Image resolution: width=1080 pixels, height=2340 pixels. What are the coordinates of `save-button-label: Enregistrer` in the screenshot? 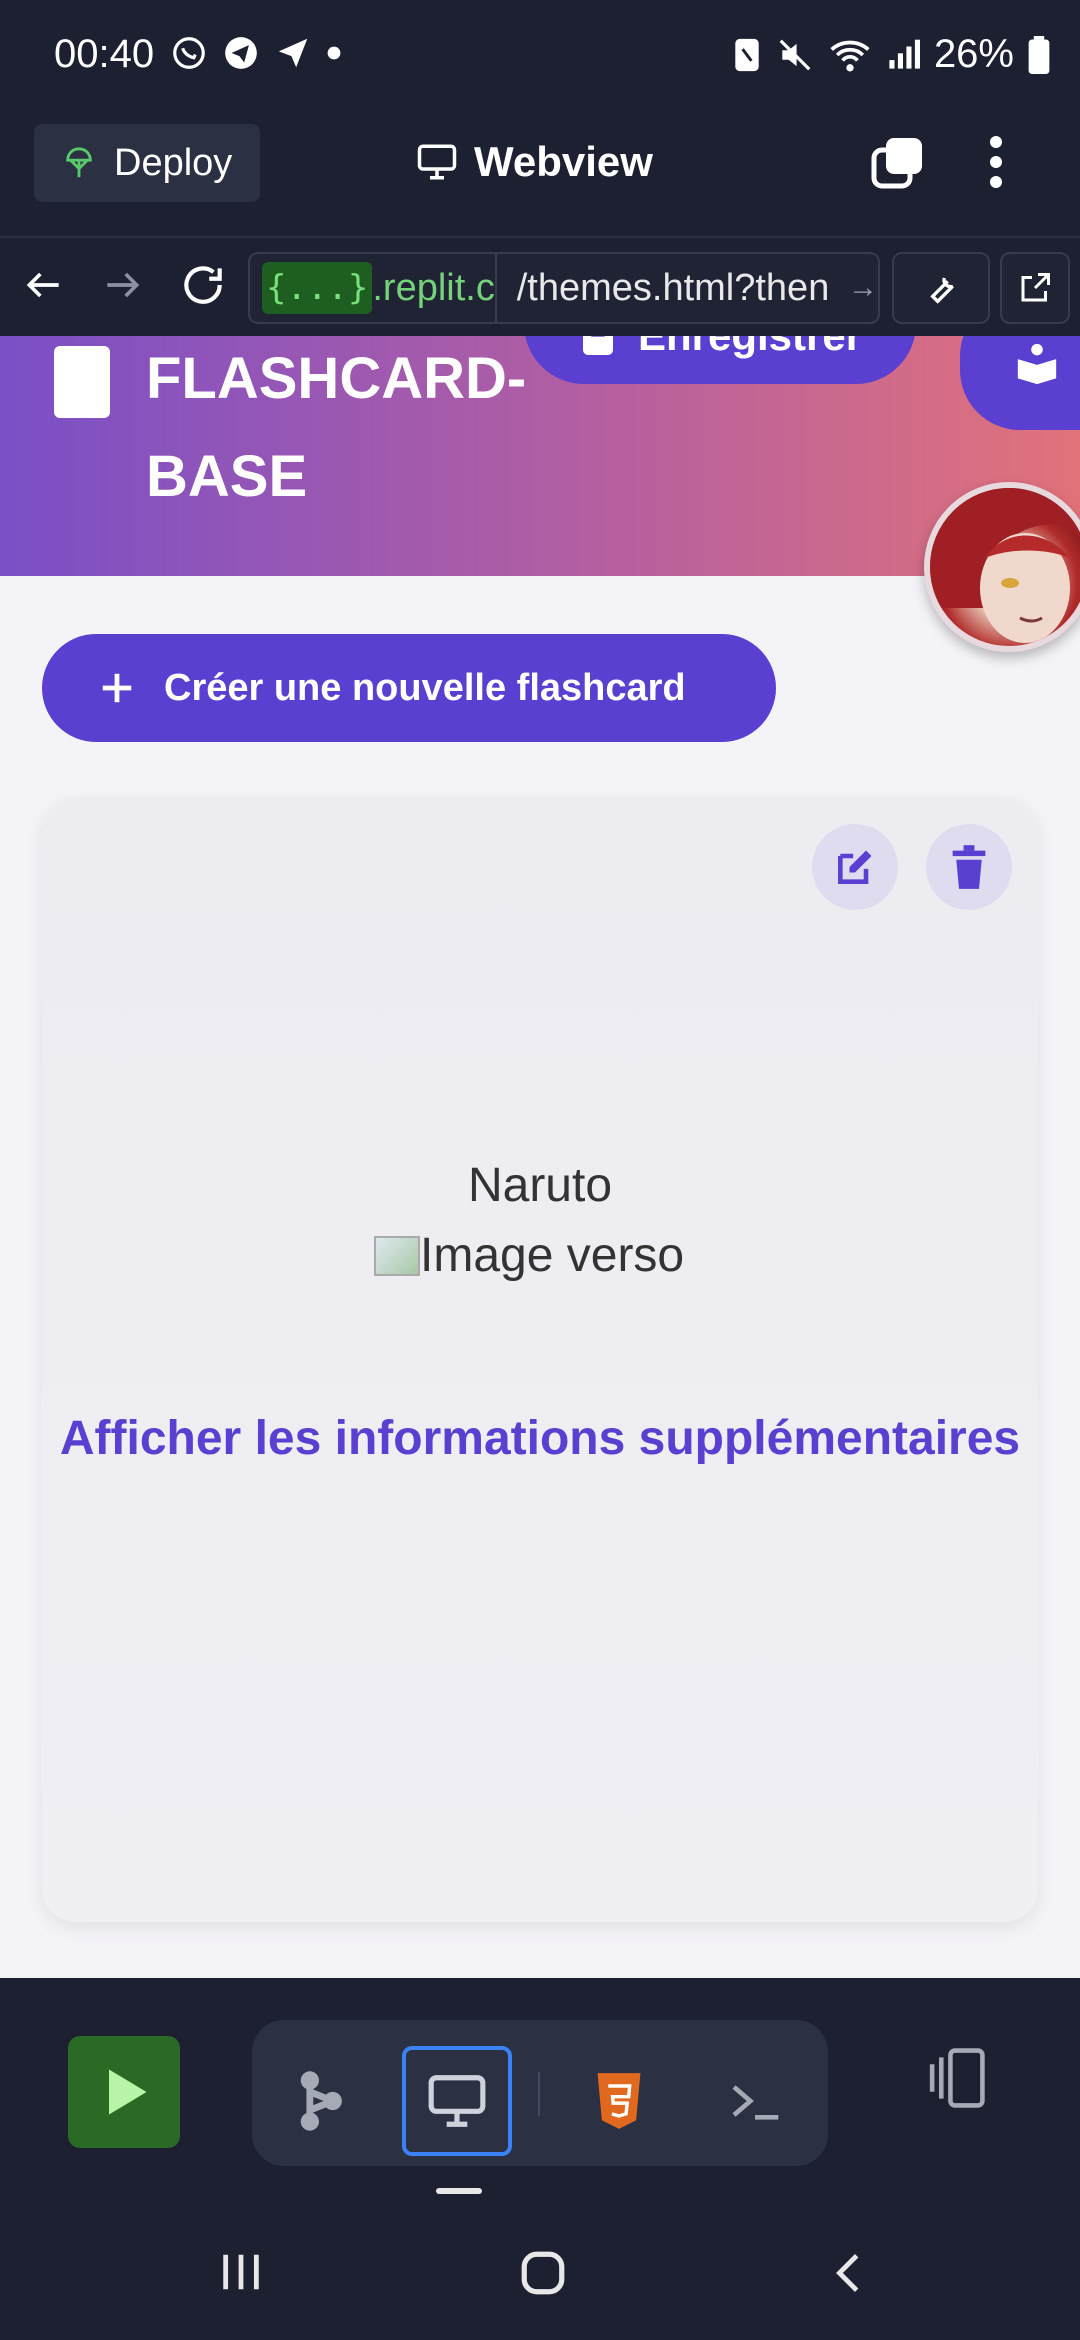 It's located at (750, 348).